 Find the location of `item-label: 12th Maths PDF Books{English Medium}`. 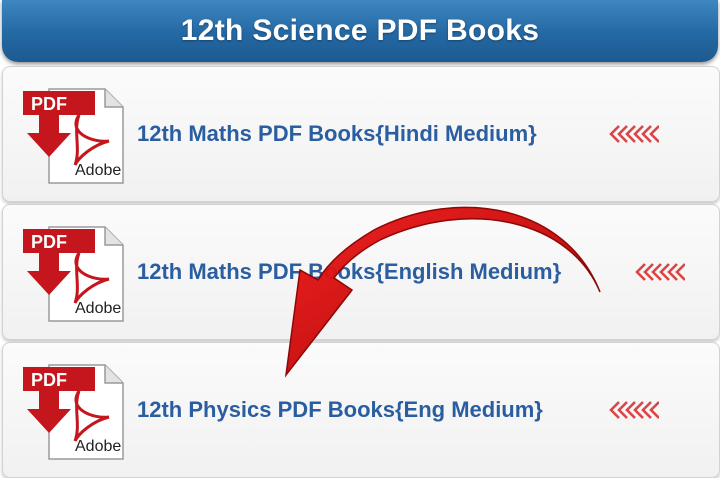

item-label: 12th Maths PDF Books{English Medium} is located at coordinates (349, 272).